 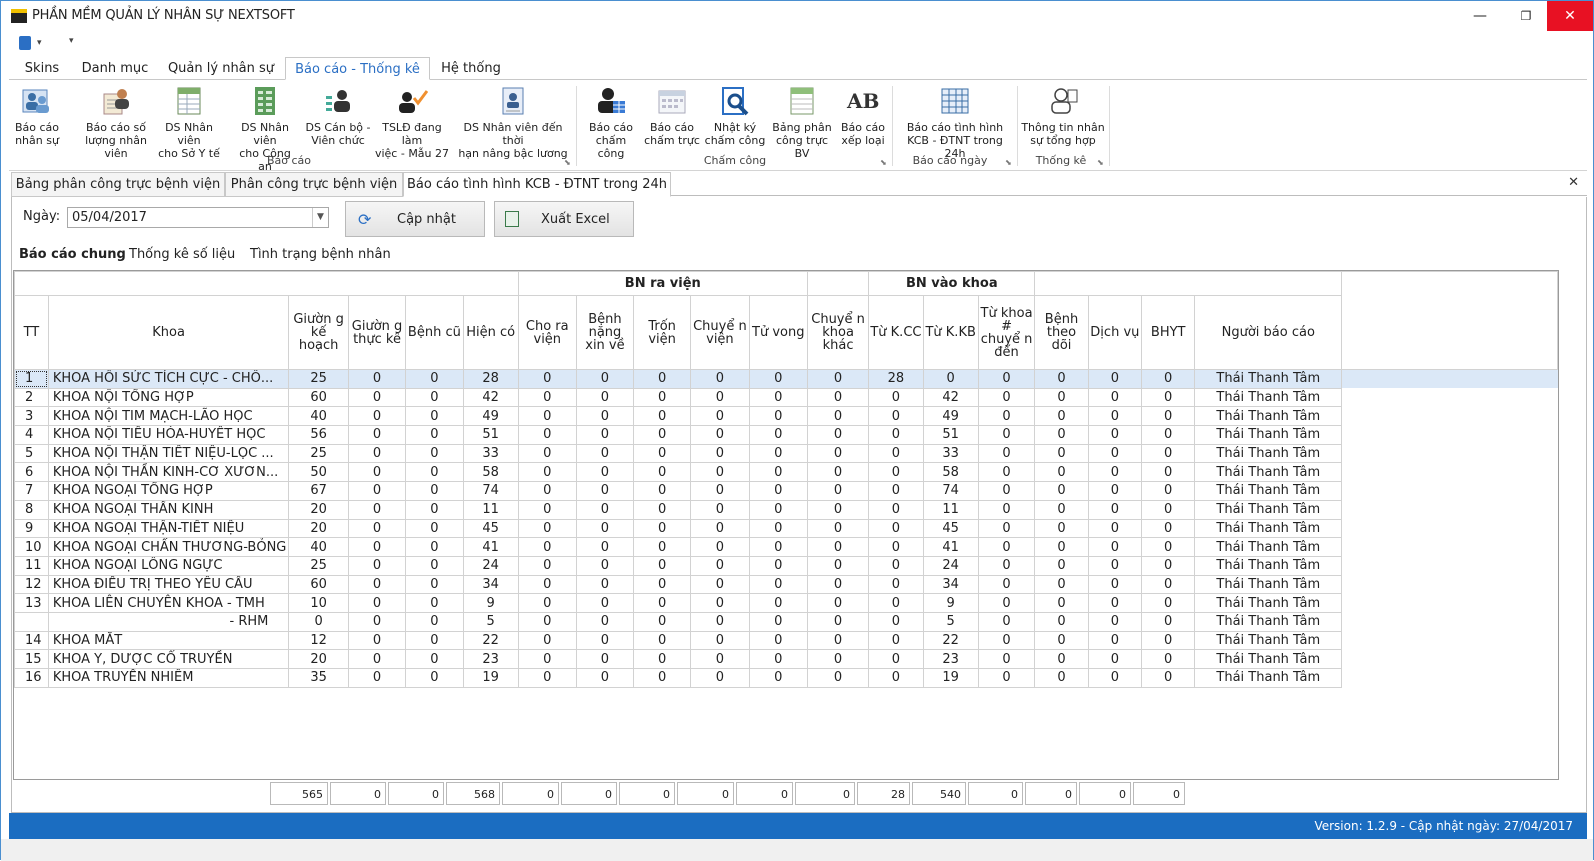 I want to click on cell-khoa: KHOA NGOẠI LỒNG NGỰC, so click(x=168, y=565).